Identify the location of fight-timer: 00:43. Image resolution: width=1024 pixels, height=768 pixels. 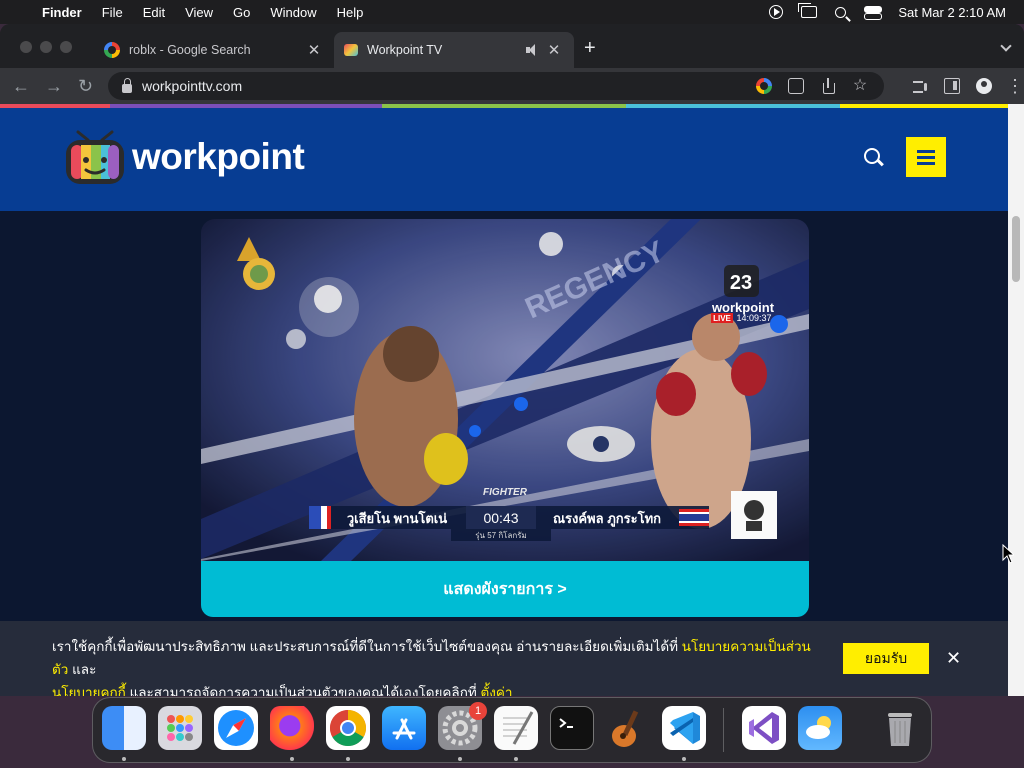
(500, 518).